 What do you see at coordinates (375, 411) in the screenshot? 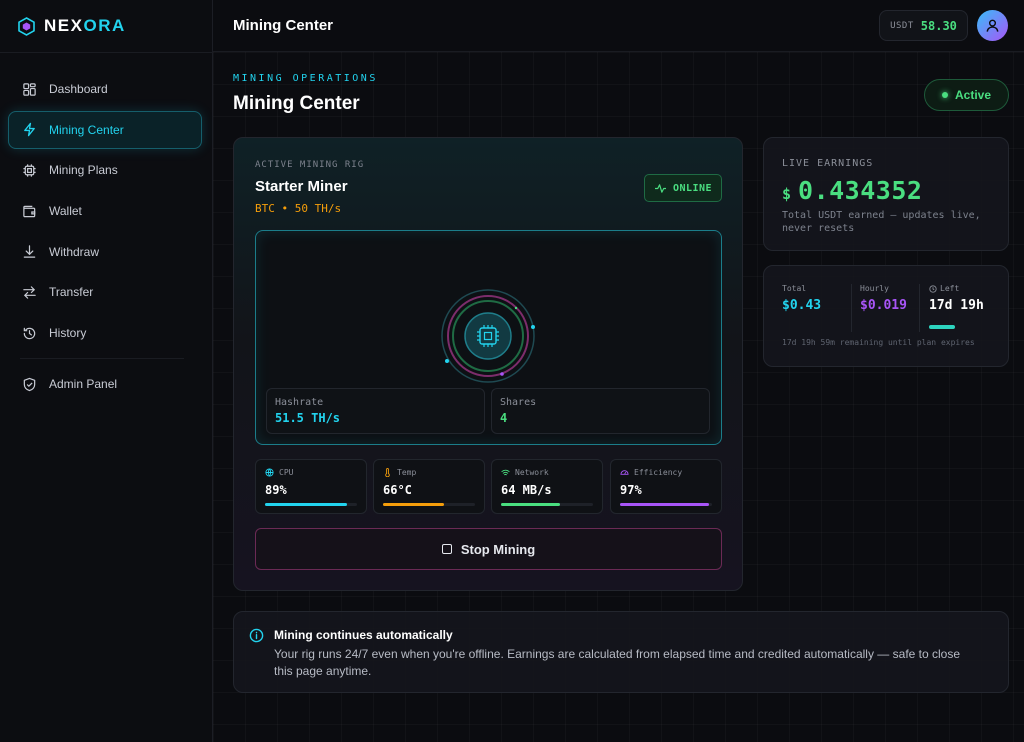
I see `hashrate-stat: Hashrate 51.5 TH/s` at bounding box center [375, 411].